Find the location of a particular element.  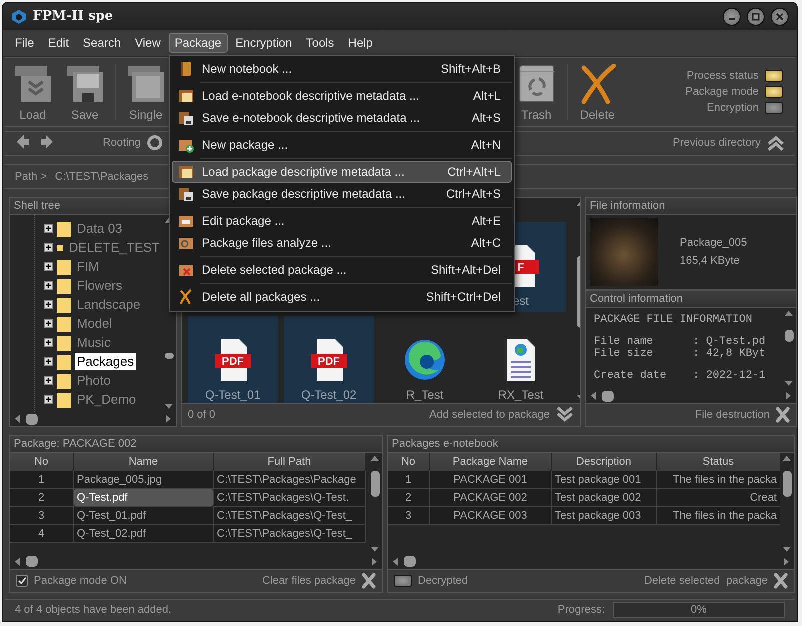

column-header: Package Name is located at coordinates (491, 462).